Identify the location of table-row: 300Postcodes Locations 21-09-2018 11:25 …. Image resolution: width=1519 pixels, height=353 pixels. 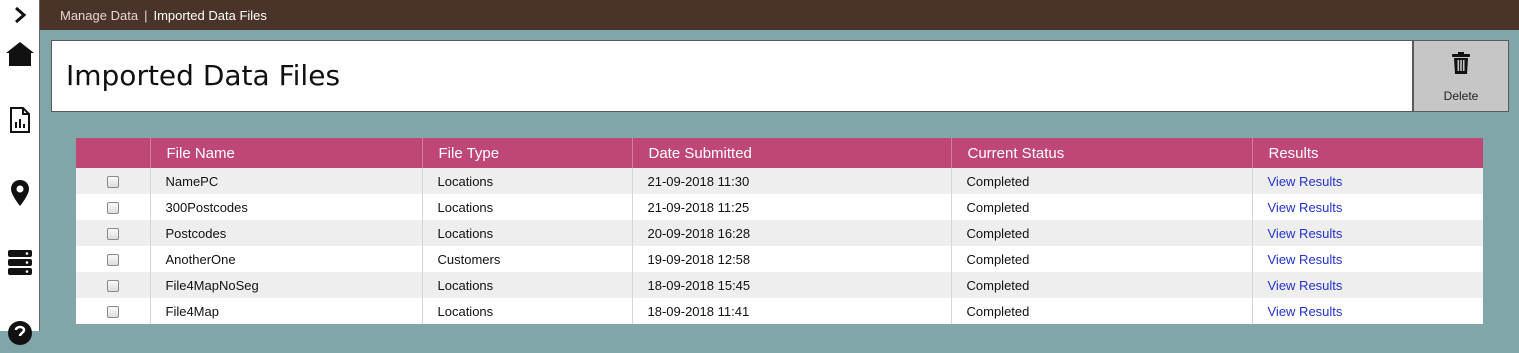
(779, 207).